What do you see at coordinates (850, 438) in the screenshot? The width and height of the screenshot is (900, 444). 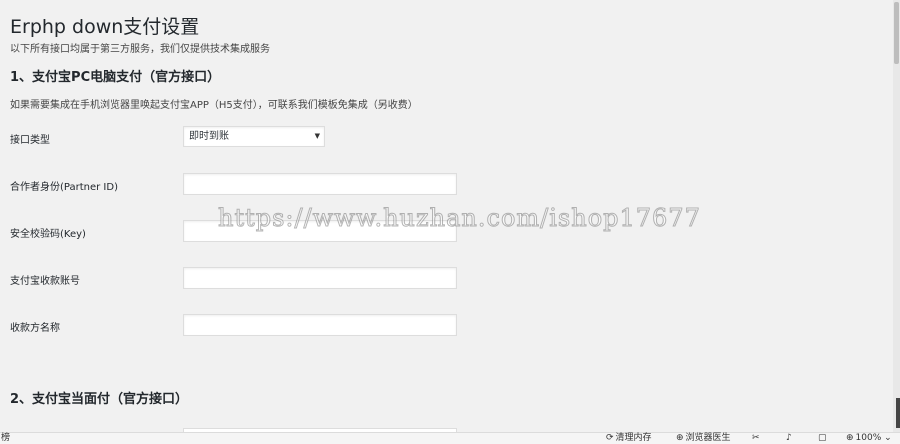 I see `zoom-icon: ⊕` at bounding box center [850, 438].